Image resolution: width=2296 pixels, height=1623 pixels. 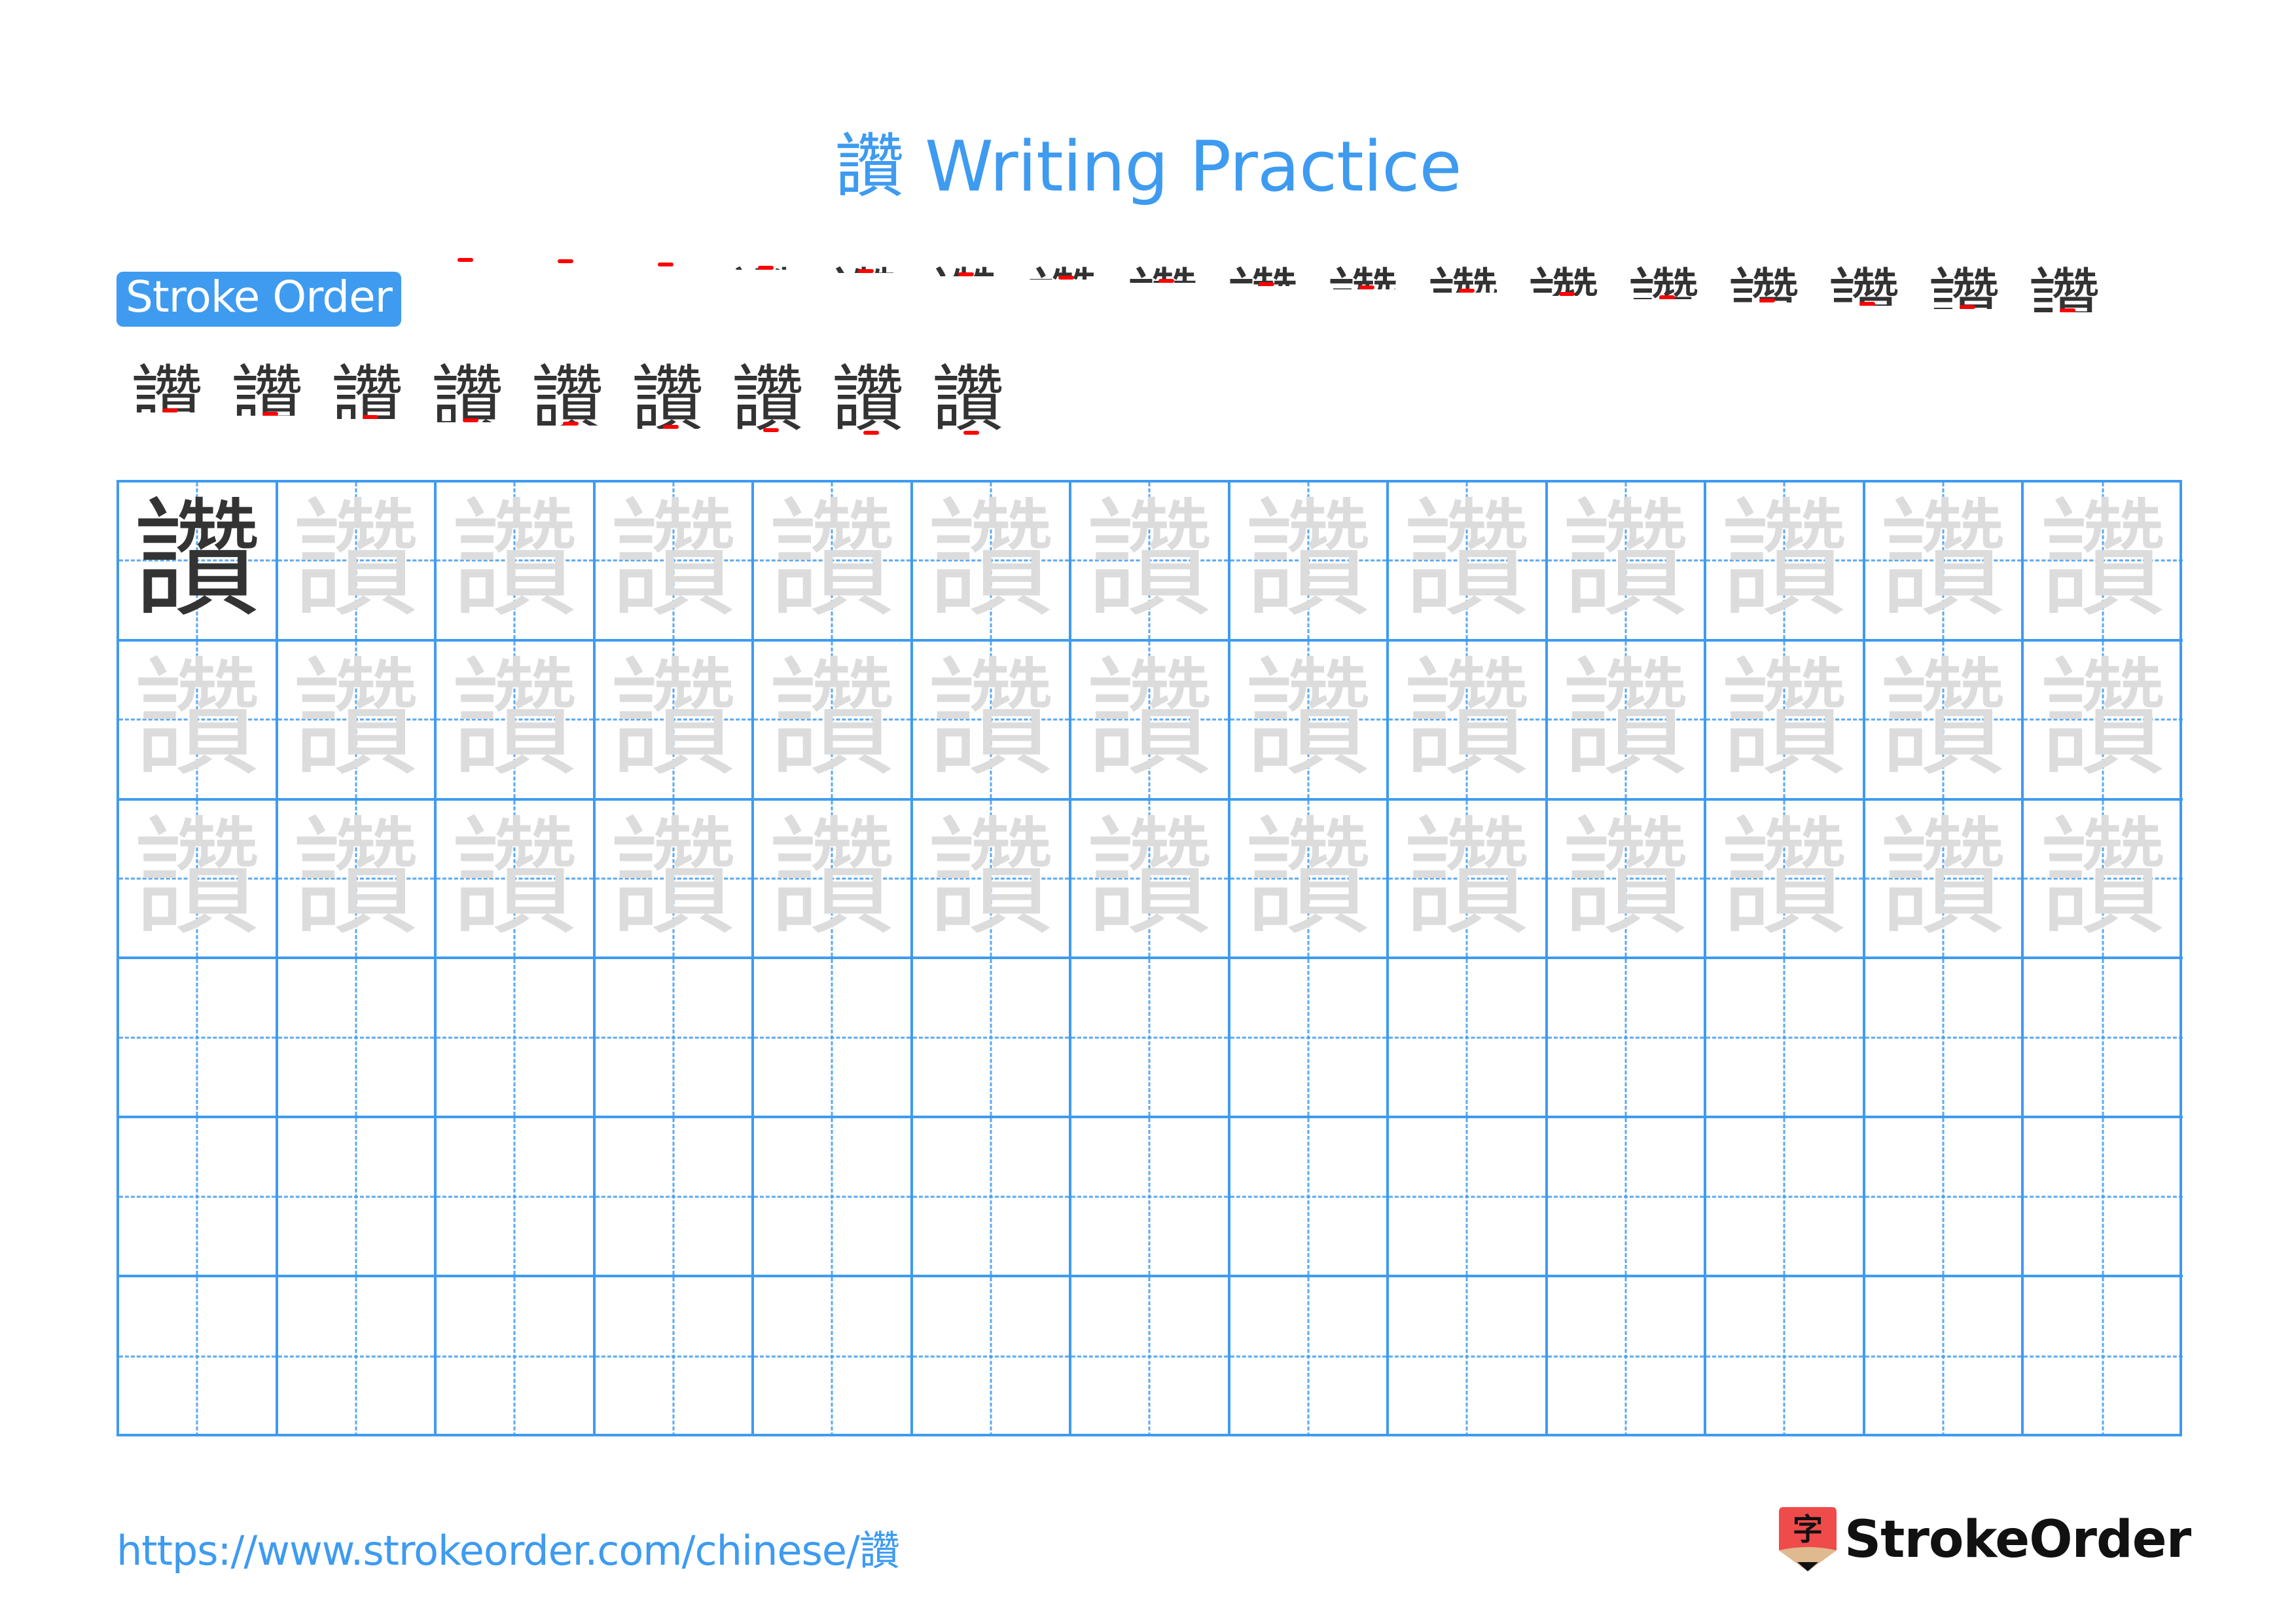 I want to click on stroke-step-16: 讚, so click(x=1972, y=299).